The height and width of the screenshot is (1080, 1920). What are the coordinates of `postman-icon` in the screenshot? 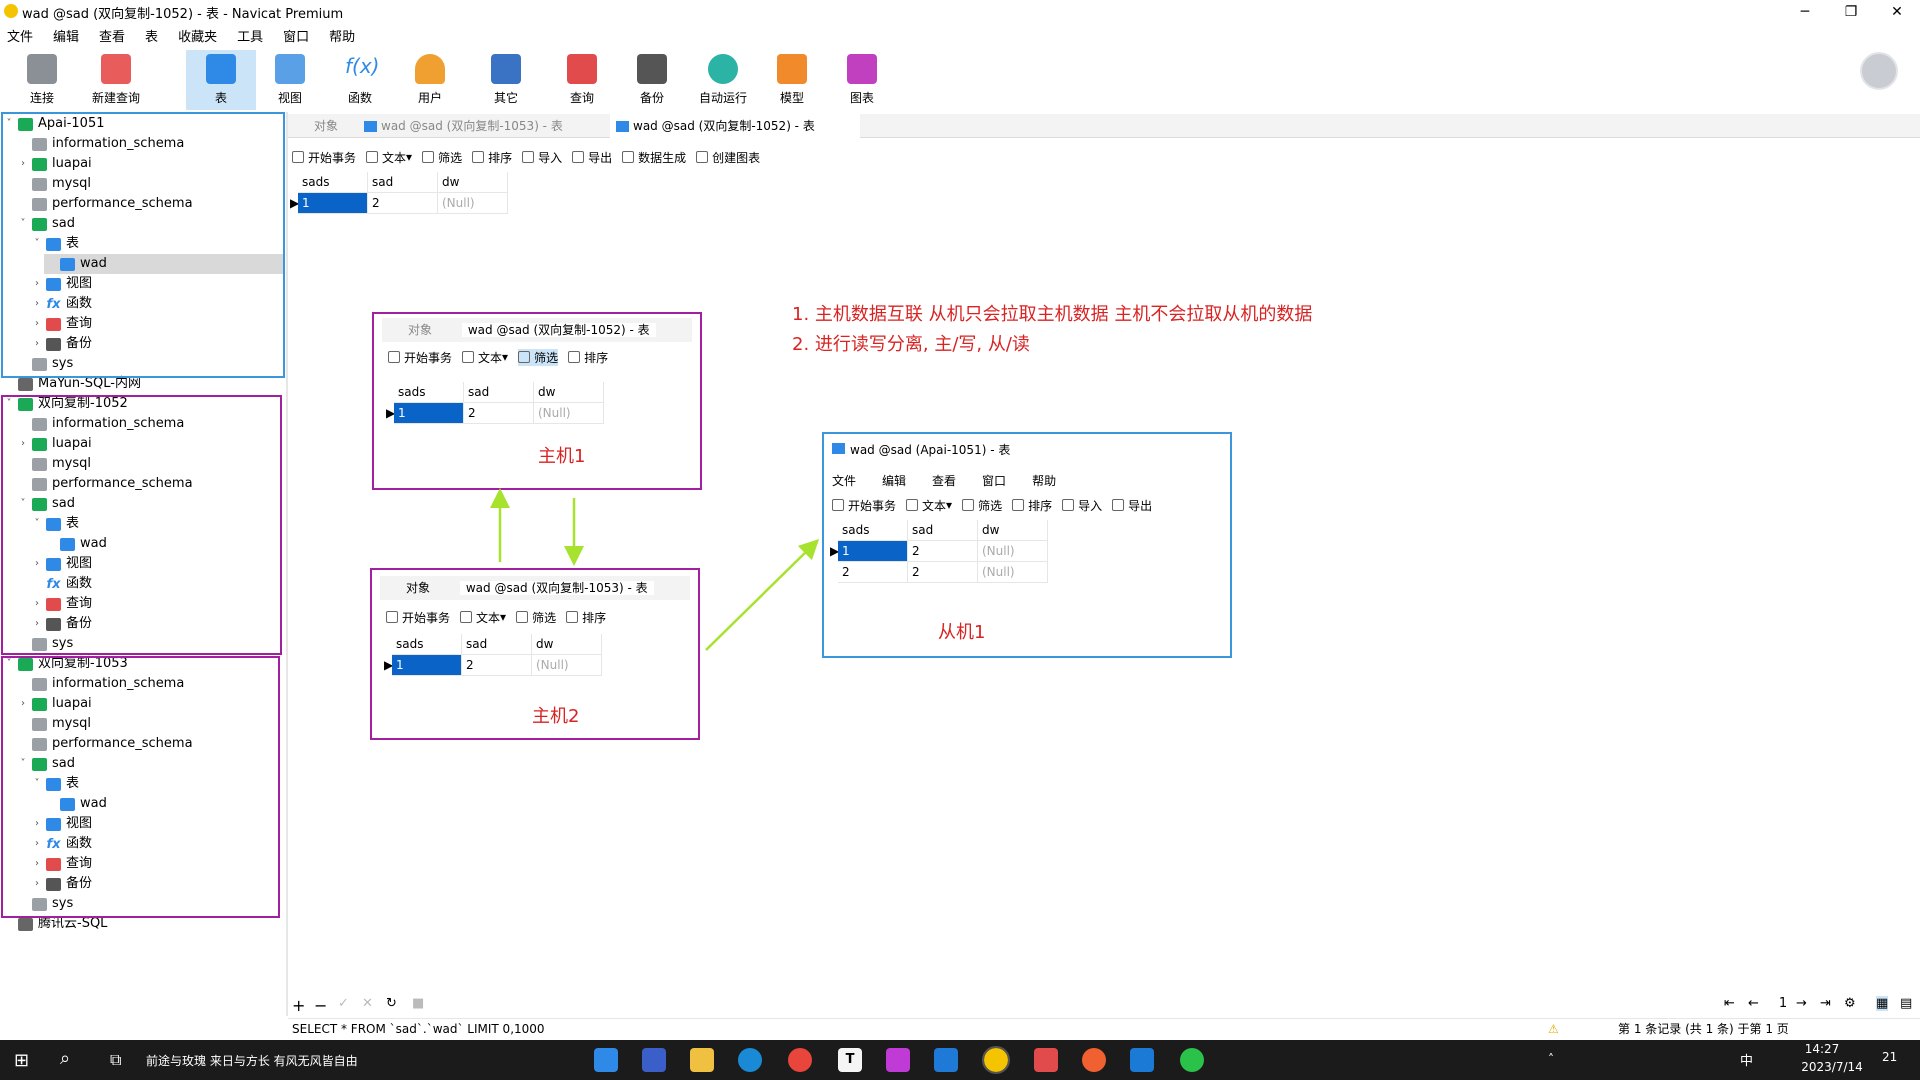 It's located at (1094, 1060).